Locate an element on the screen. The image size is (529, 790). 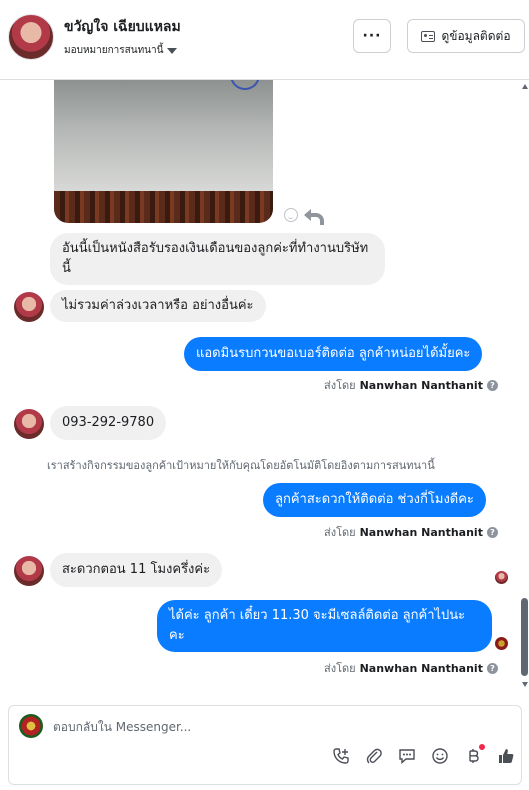
payment-icon is located at coordinates (474, 755).